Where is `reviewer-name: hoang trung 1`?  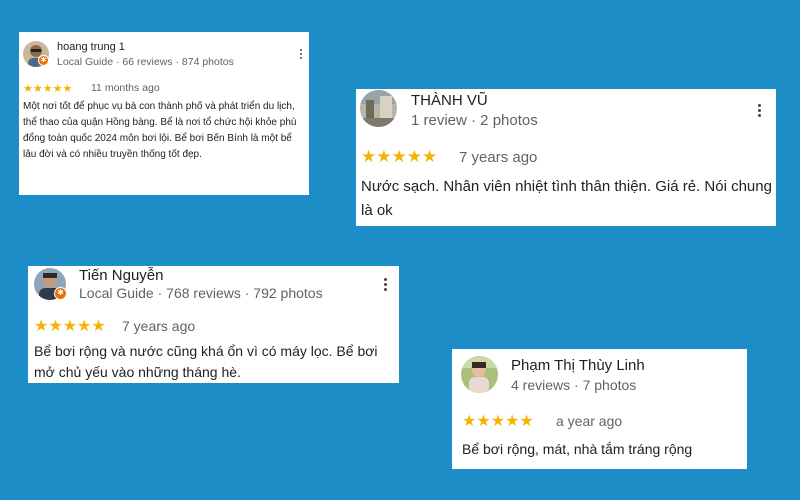
reviewer-name: hoang trung 1 is located at coordinates (91, 47).